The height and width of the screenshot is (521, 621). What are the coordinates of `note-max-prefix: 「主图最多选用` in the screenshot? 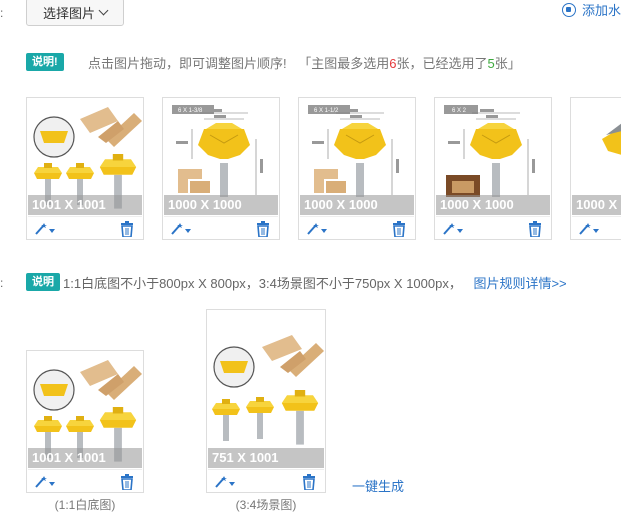 It's located at (344, 63).